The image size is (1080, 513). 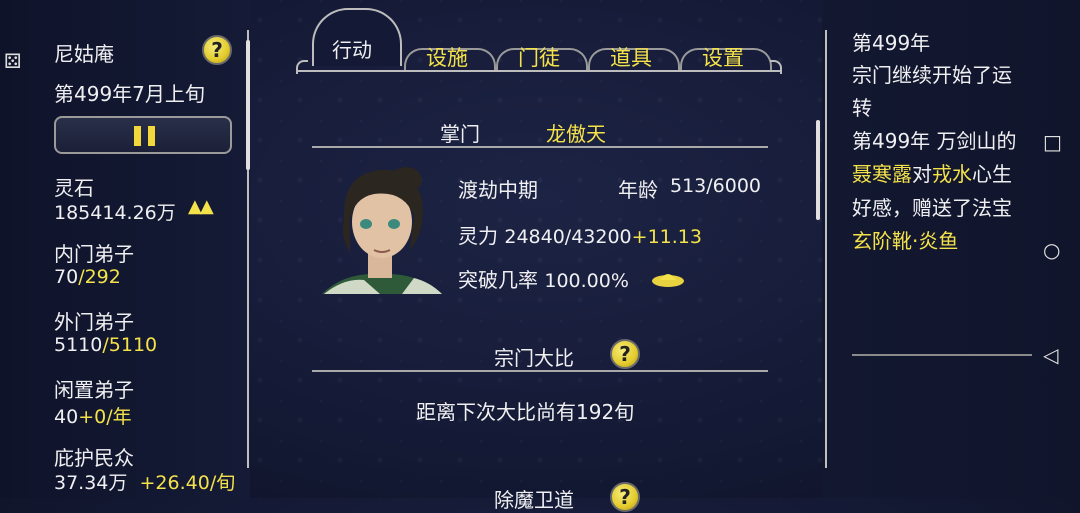 I want to click on tab-ornament-right, so click(x=776, y=67).